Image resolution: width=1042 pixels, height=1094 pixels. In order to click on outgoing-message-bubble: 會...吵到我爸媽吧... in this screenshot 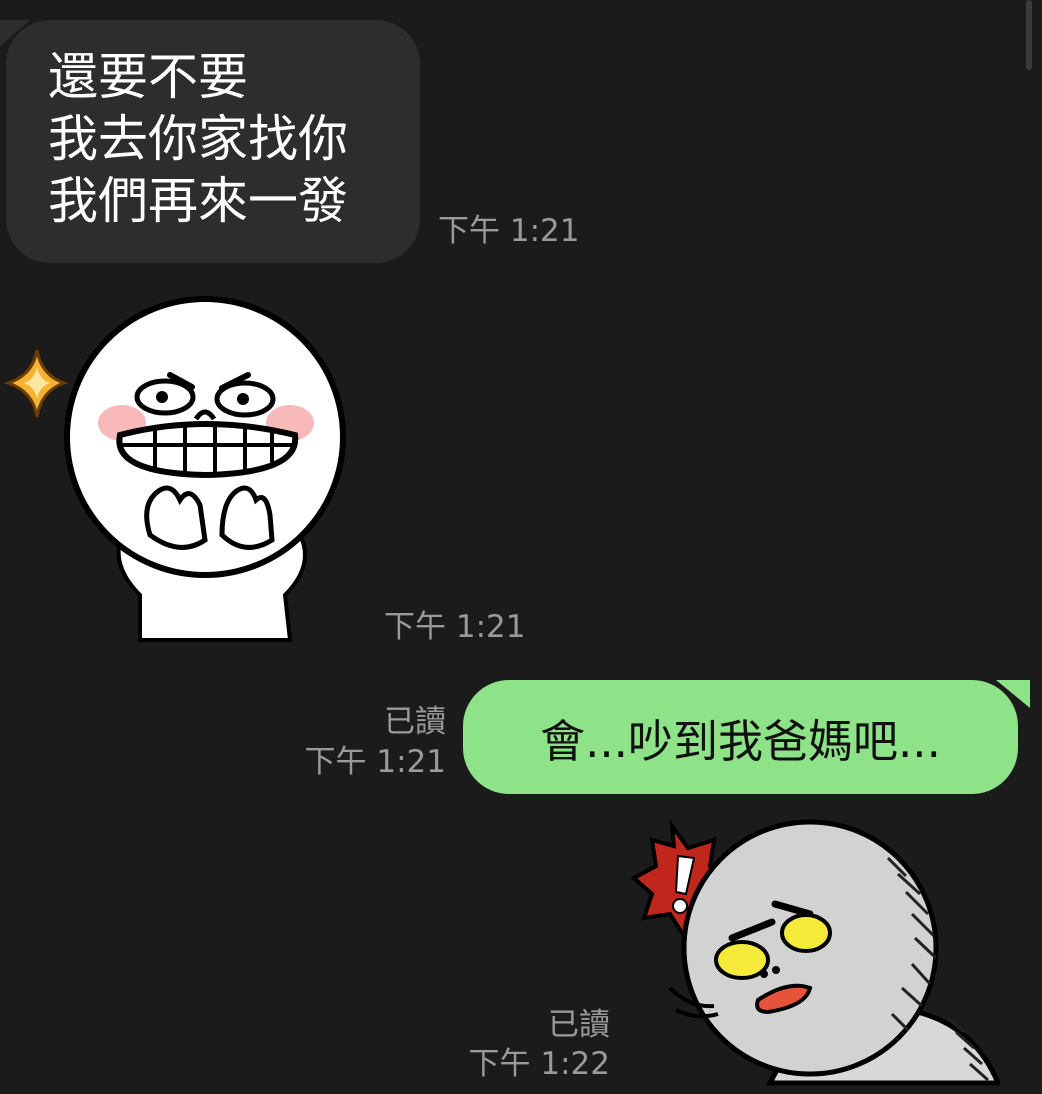, I will do `click(746, 737)`.